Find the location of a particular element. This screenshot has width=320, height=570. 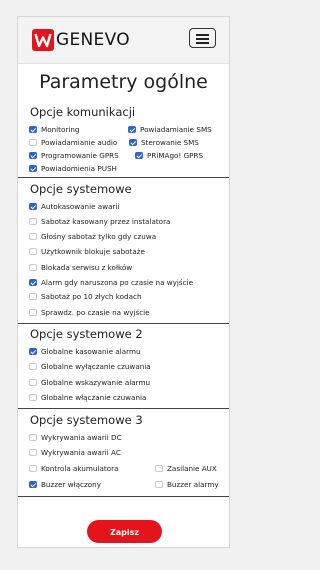

brand-name: GENEVO is located at coordinates (93, 40).